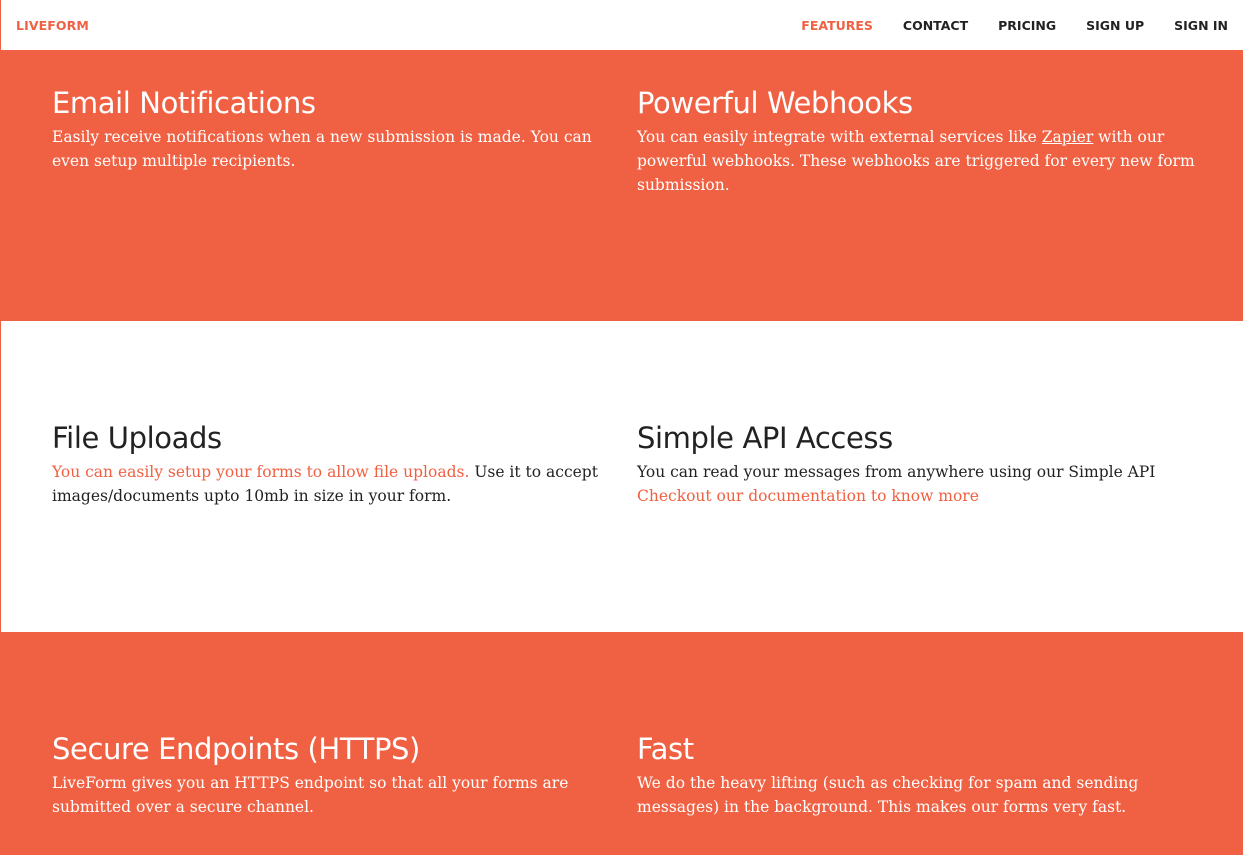 This screenshot has height=855, width=1243. I want to click on nav-link-contact: CONTACT, so click(935, 25).